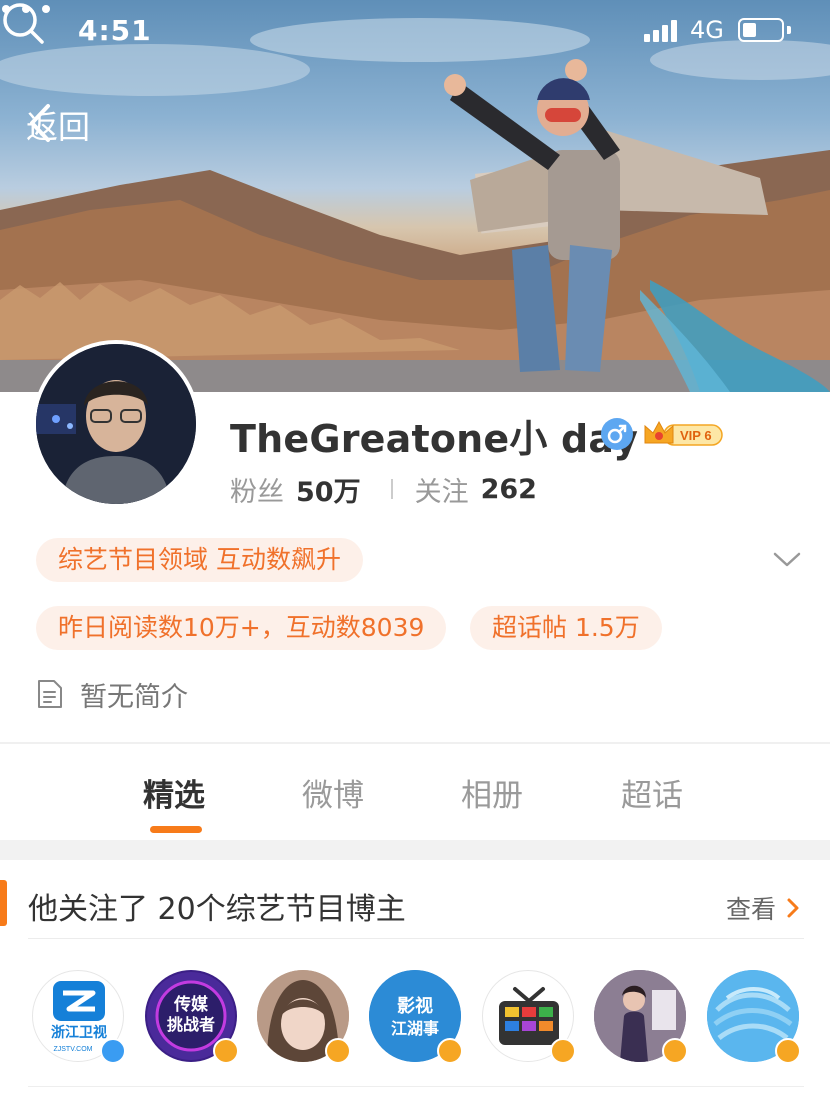  What do you see at coordinates (391, 489) in the screenshot?
I see `stats-divider` at bounding box center [391, 489].